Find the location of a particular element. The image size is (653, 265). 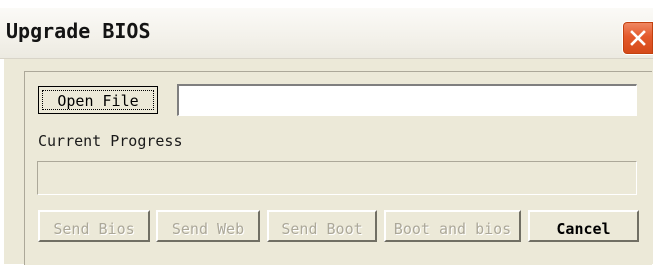

send-web-button: Send Web is located at coordinates (208, 226).